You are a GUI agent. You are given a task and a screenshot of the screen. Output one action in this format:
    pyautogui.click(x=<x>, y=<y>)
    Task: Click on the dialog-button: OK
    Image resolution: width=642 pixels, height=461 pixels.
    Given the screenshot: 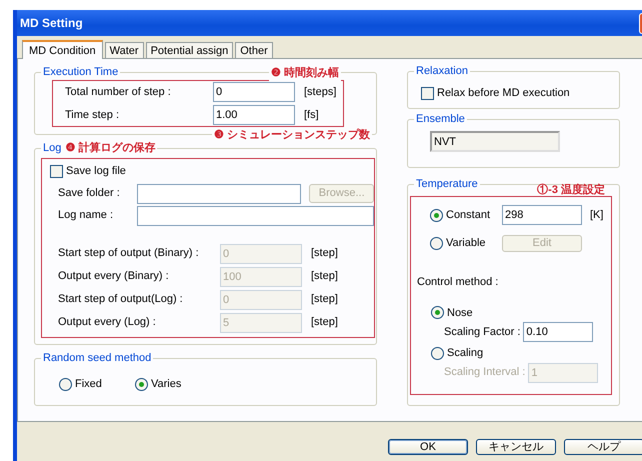 What is the action you would take?
    pyautogui.click(x=428, y=447)
    